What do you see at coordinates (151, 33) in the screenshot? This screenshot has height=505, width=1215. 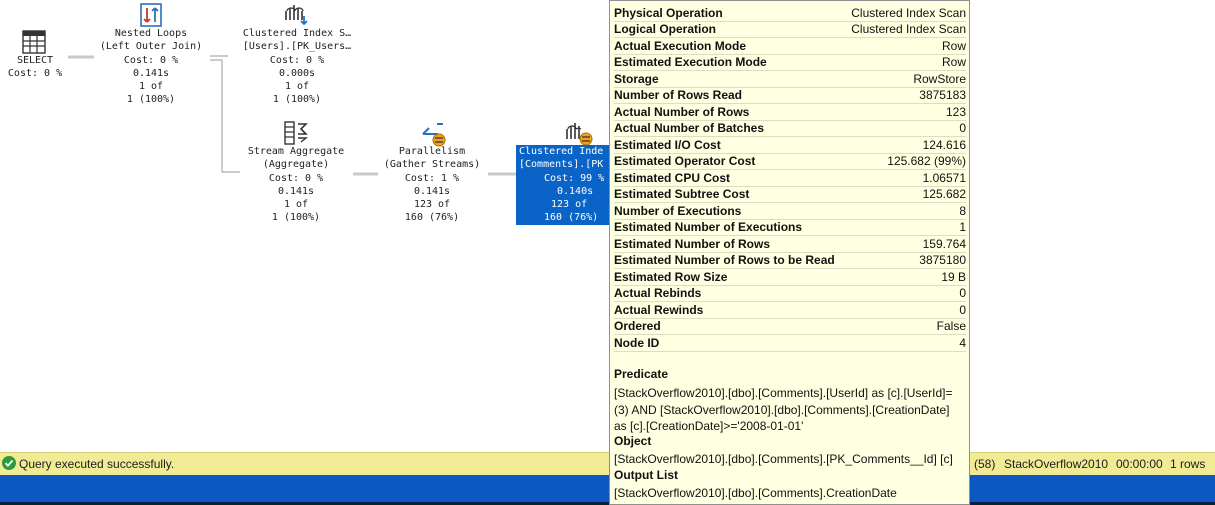 I see `plan-node-line: Nested Loops` at bounding box center [151, 33].